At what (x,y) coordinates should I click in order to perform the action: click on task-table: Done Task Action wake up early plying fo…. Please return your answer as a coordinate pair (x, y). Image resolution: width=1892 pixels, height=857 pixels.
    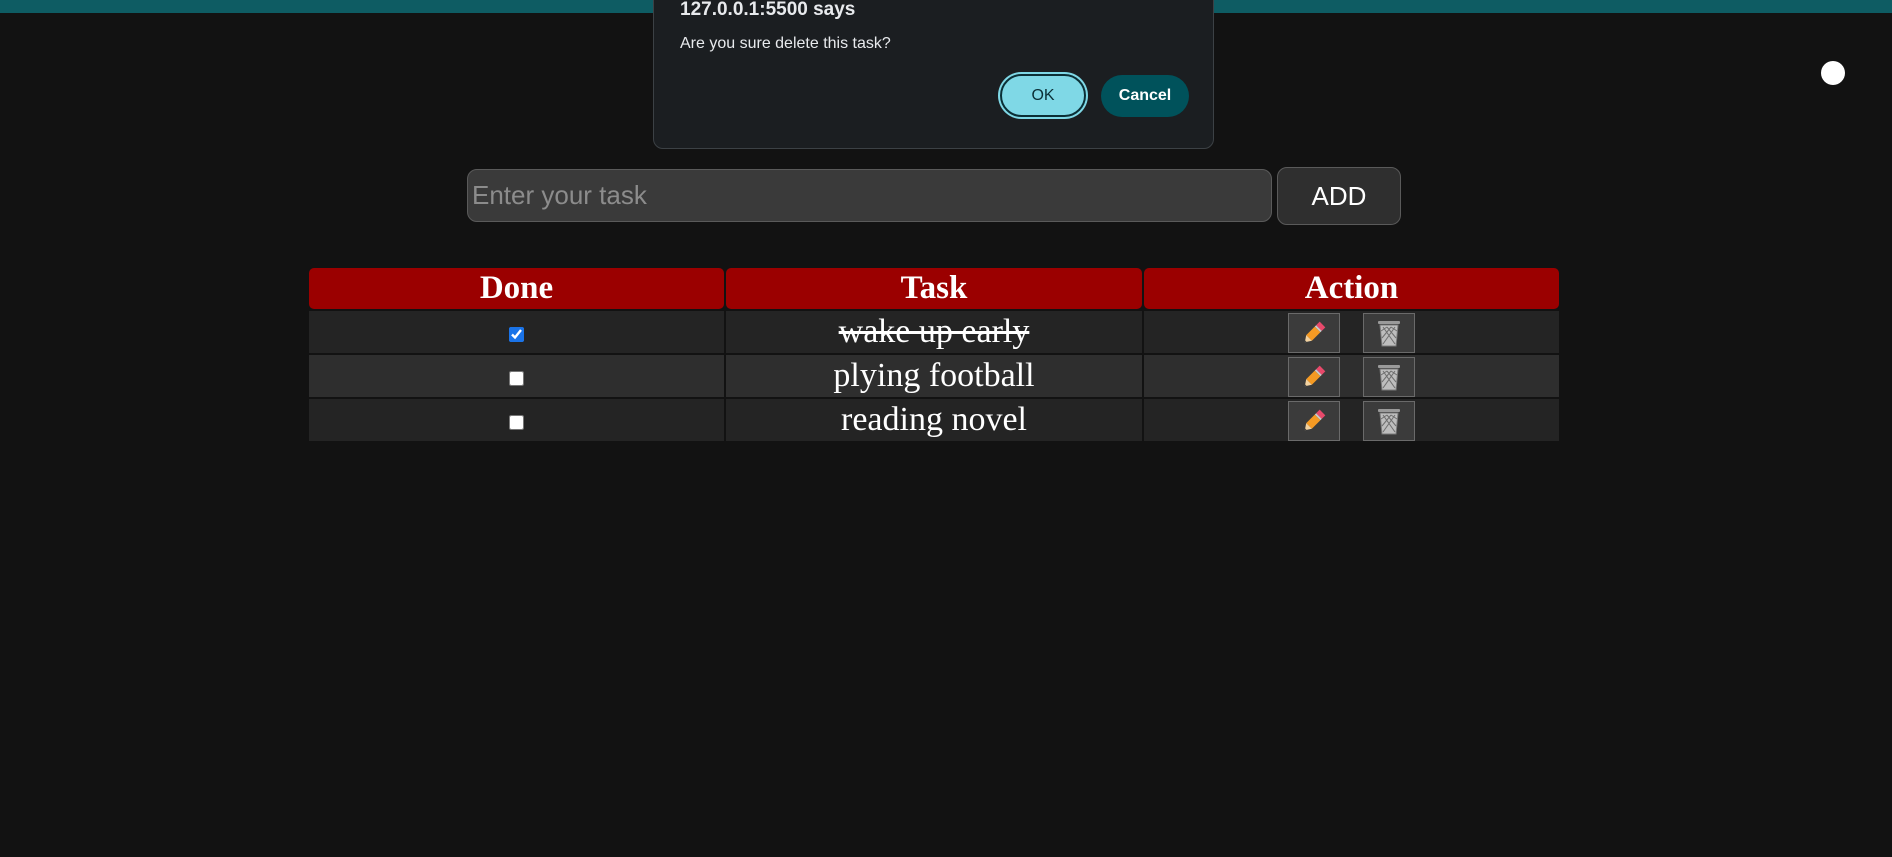
    Looking at the image, I should click on (934, 354).